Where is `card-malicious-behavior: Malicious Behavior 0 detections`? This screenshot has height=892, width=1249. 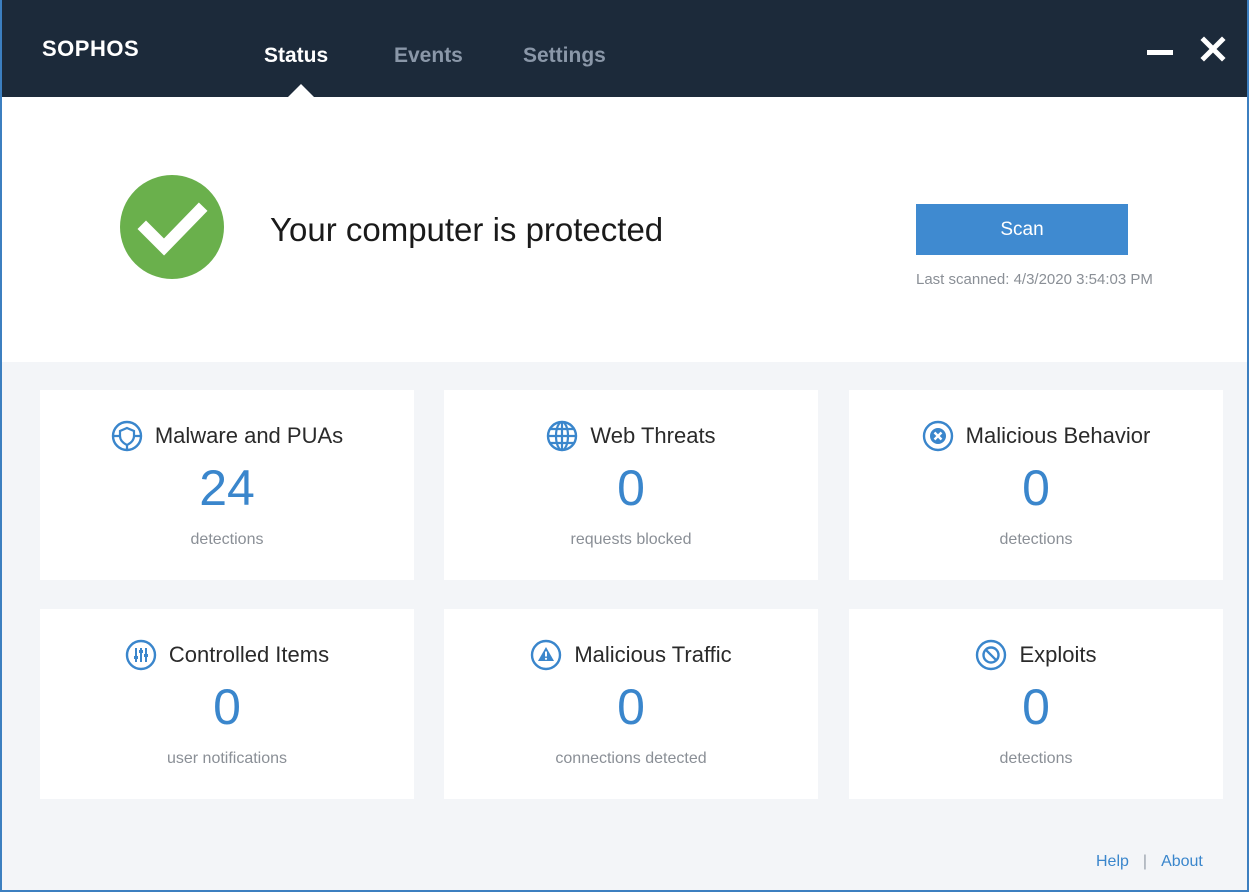 card-malicious-behavior: Malicious Behavior 0 detections is located at coordinates (1036, 485).